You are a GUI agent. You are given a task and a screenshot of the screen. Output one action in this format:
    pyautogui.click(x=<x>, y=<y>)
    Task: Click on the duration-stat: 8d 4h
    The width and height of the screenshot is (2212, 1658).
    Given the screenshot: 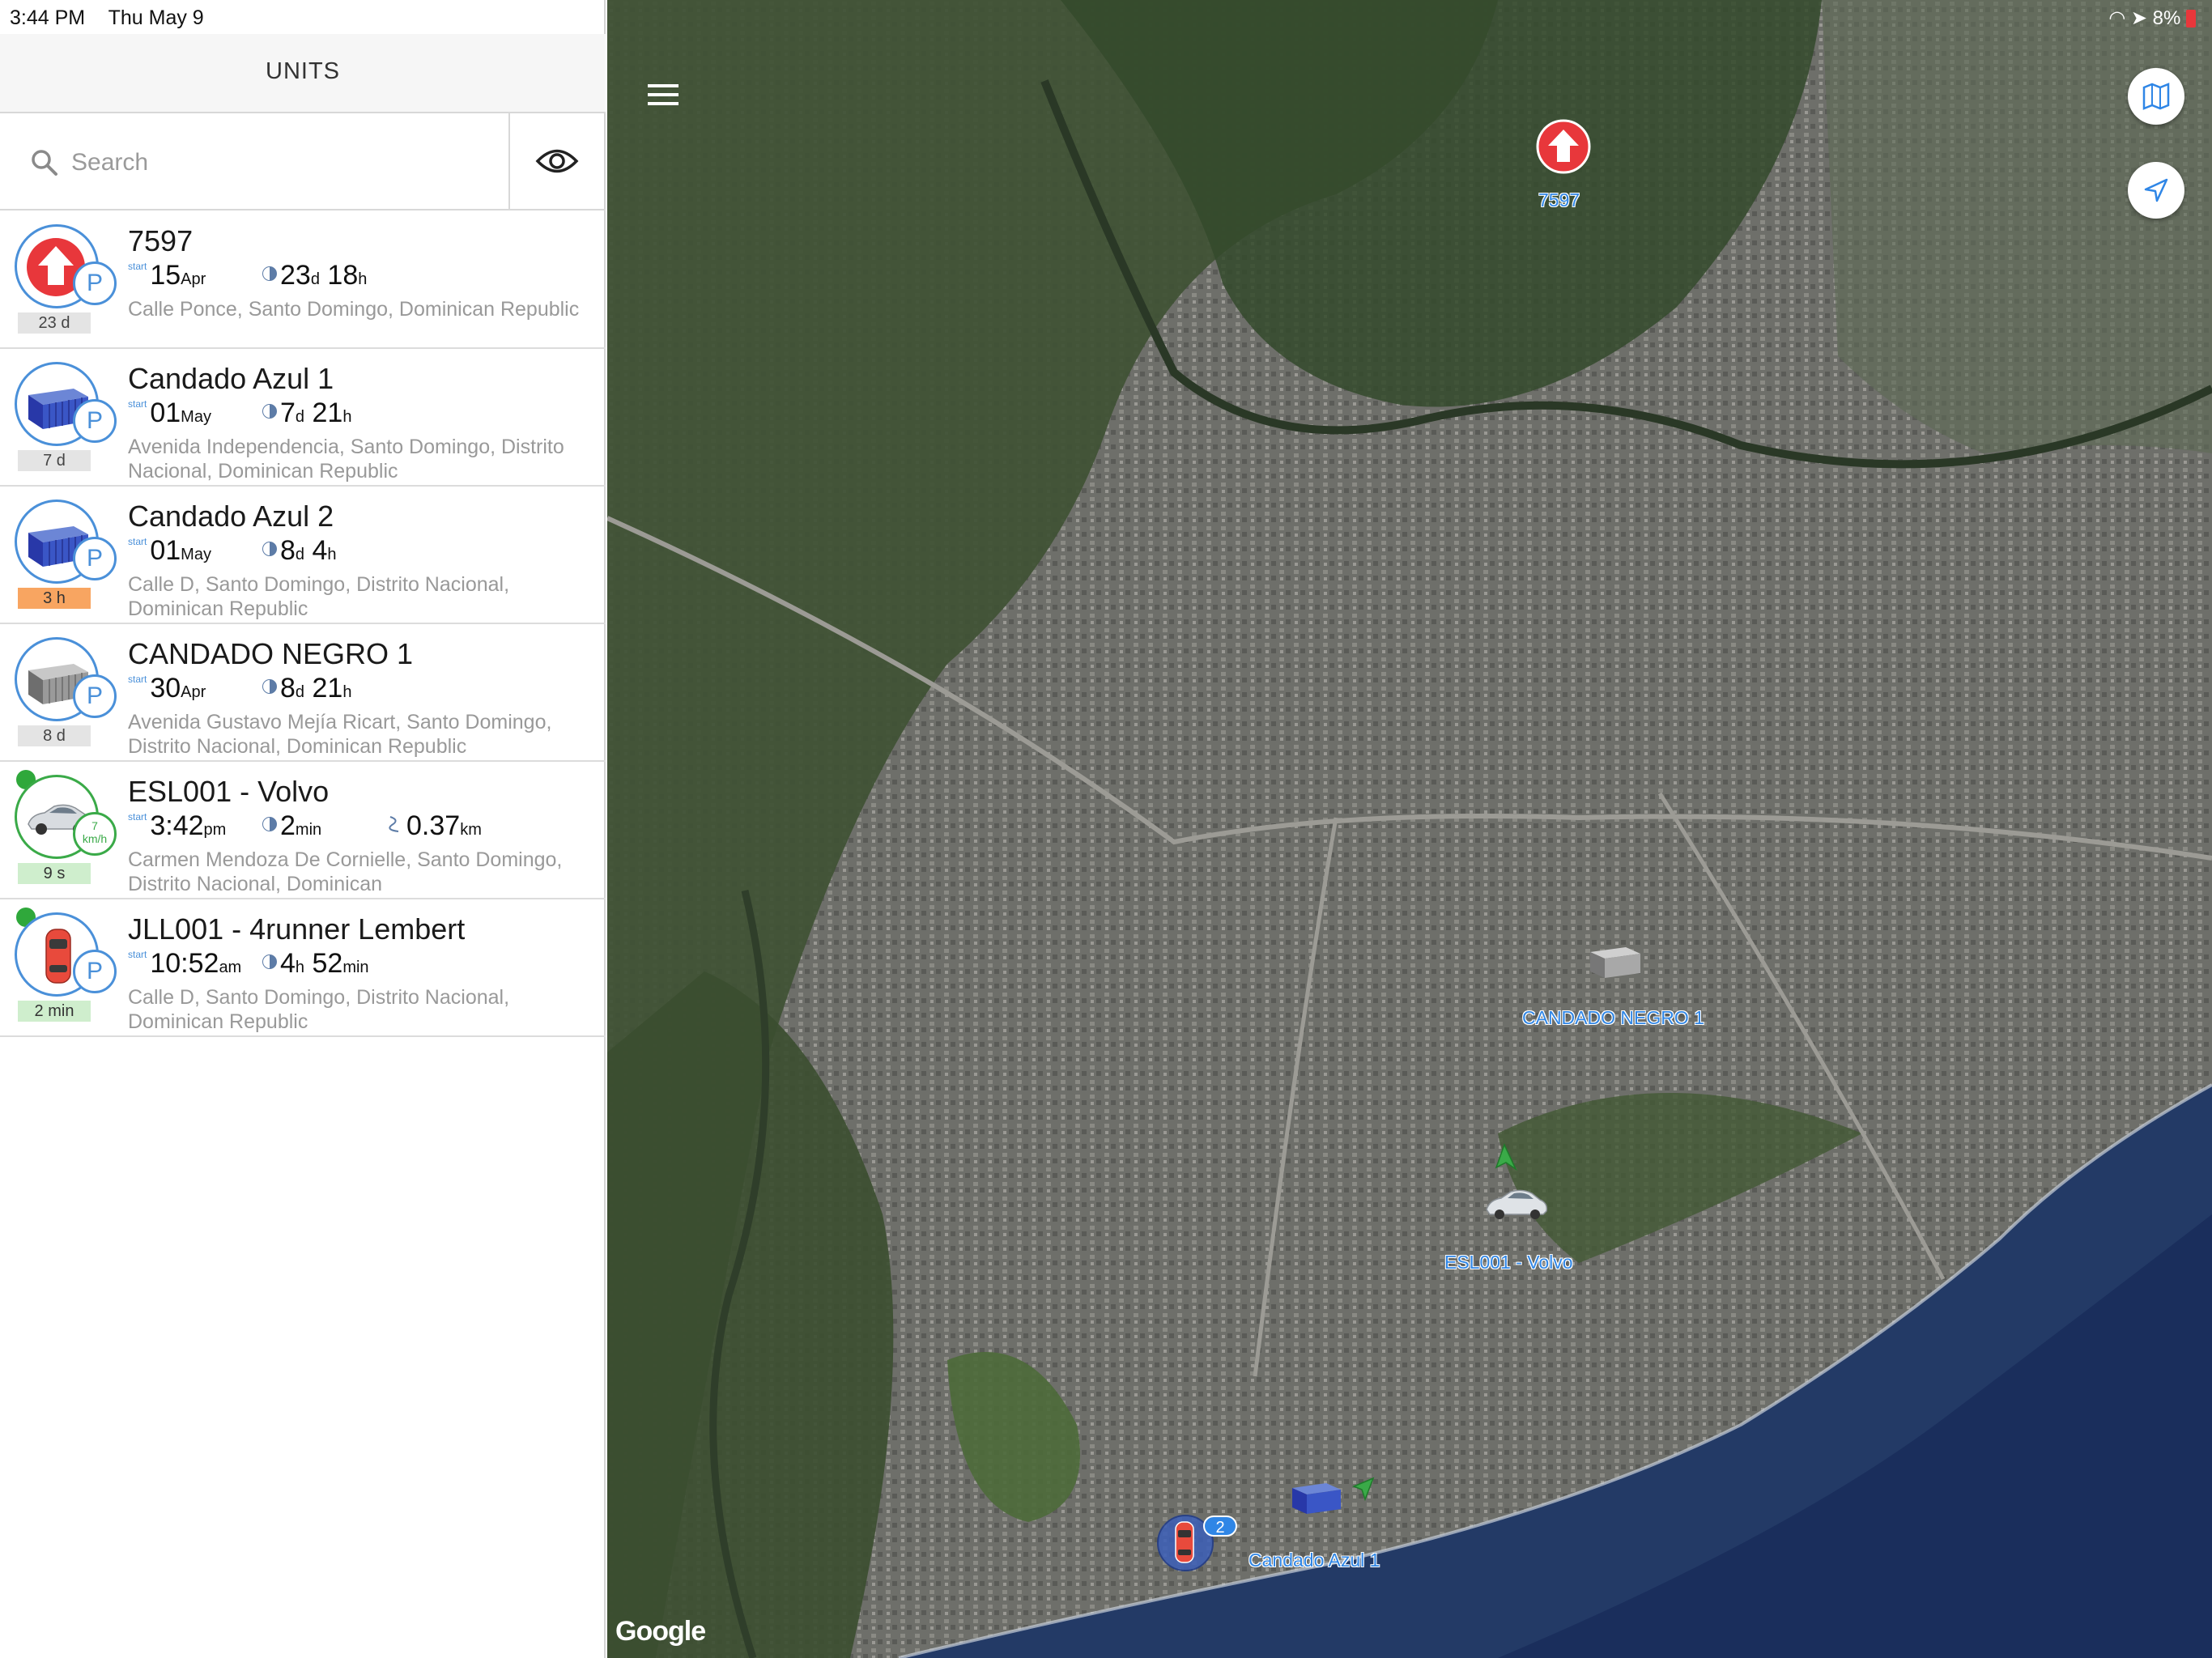 What is the action you would take?
    pyautogui.click(x=299, y=551)
    